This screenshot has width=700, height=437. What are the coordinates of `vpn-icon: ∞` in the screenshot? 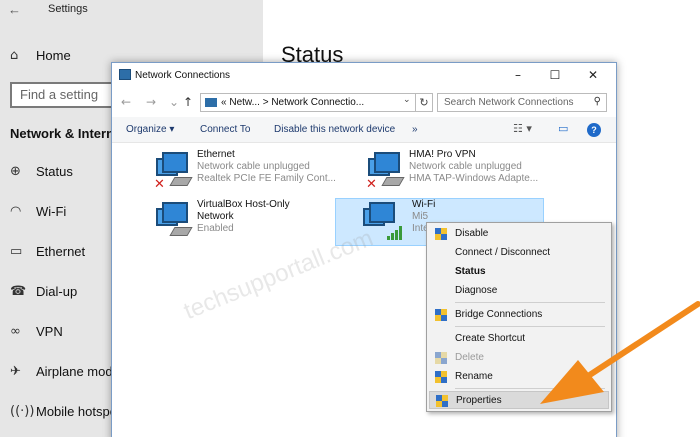 It's located at (15, 331).